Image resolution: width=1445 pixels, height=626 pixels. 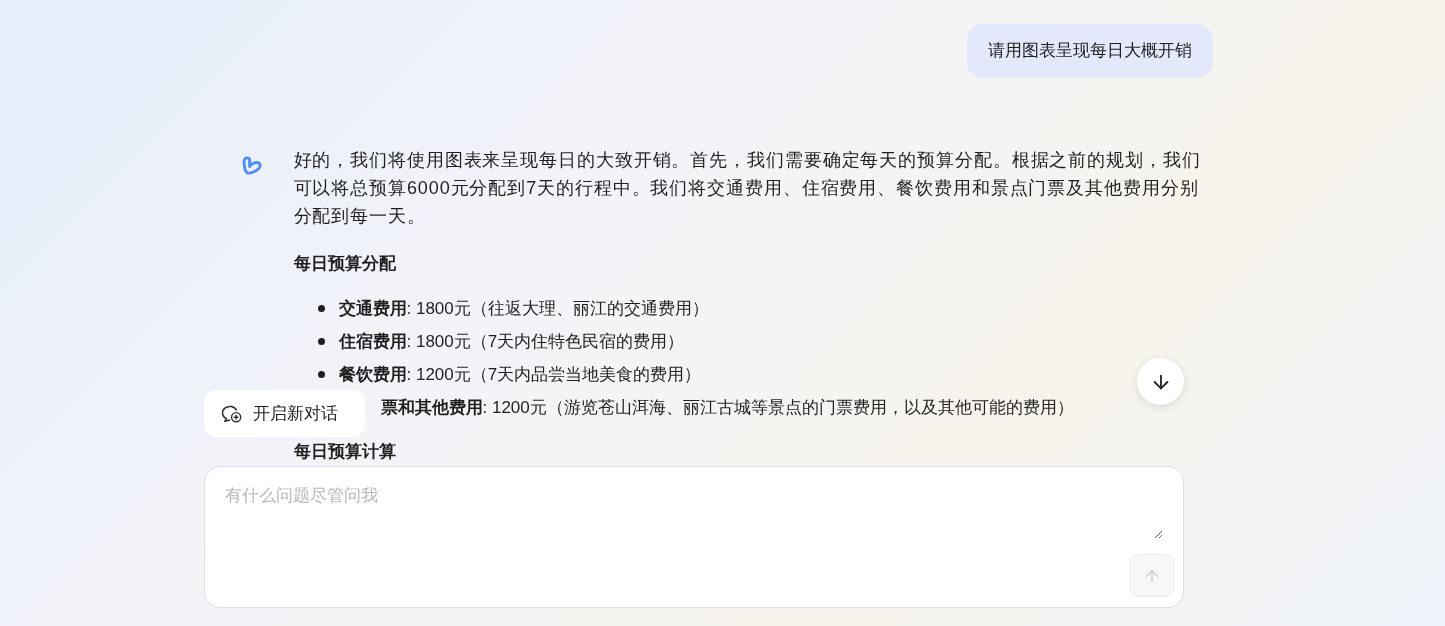 I want to click on message-input-field: 有什么问题尽管问我, so click(x=694, y=511).